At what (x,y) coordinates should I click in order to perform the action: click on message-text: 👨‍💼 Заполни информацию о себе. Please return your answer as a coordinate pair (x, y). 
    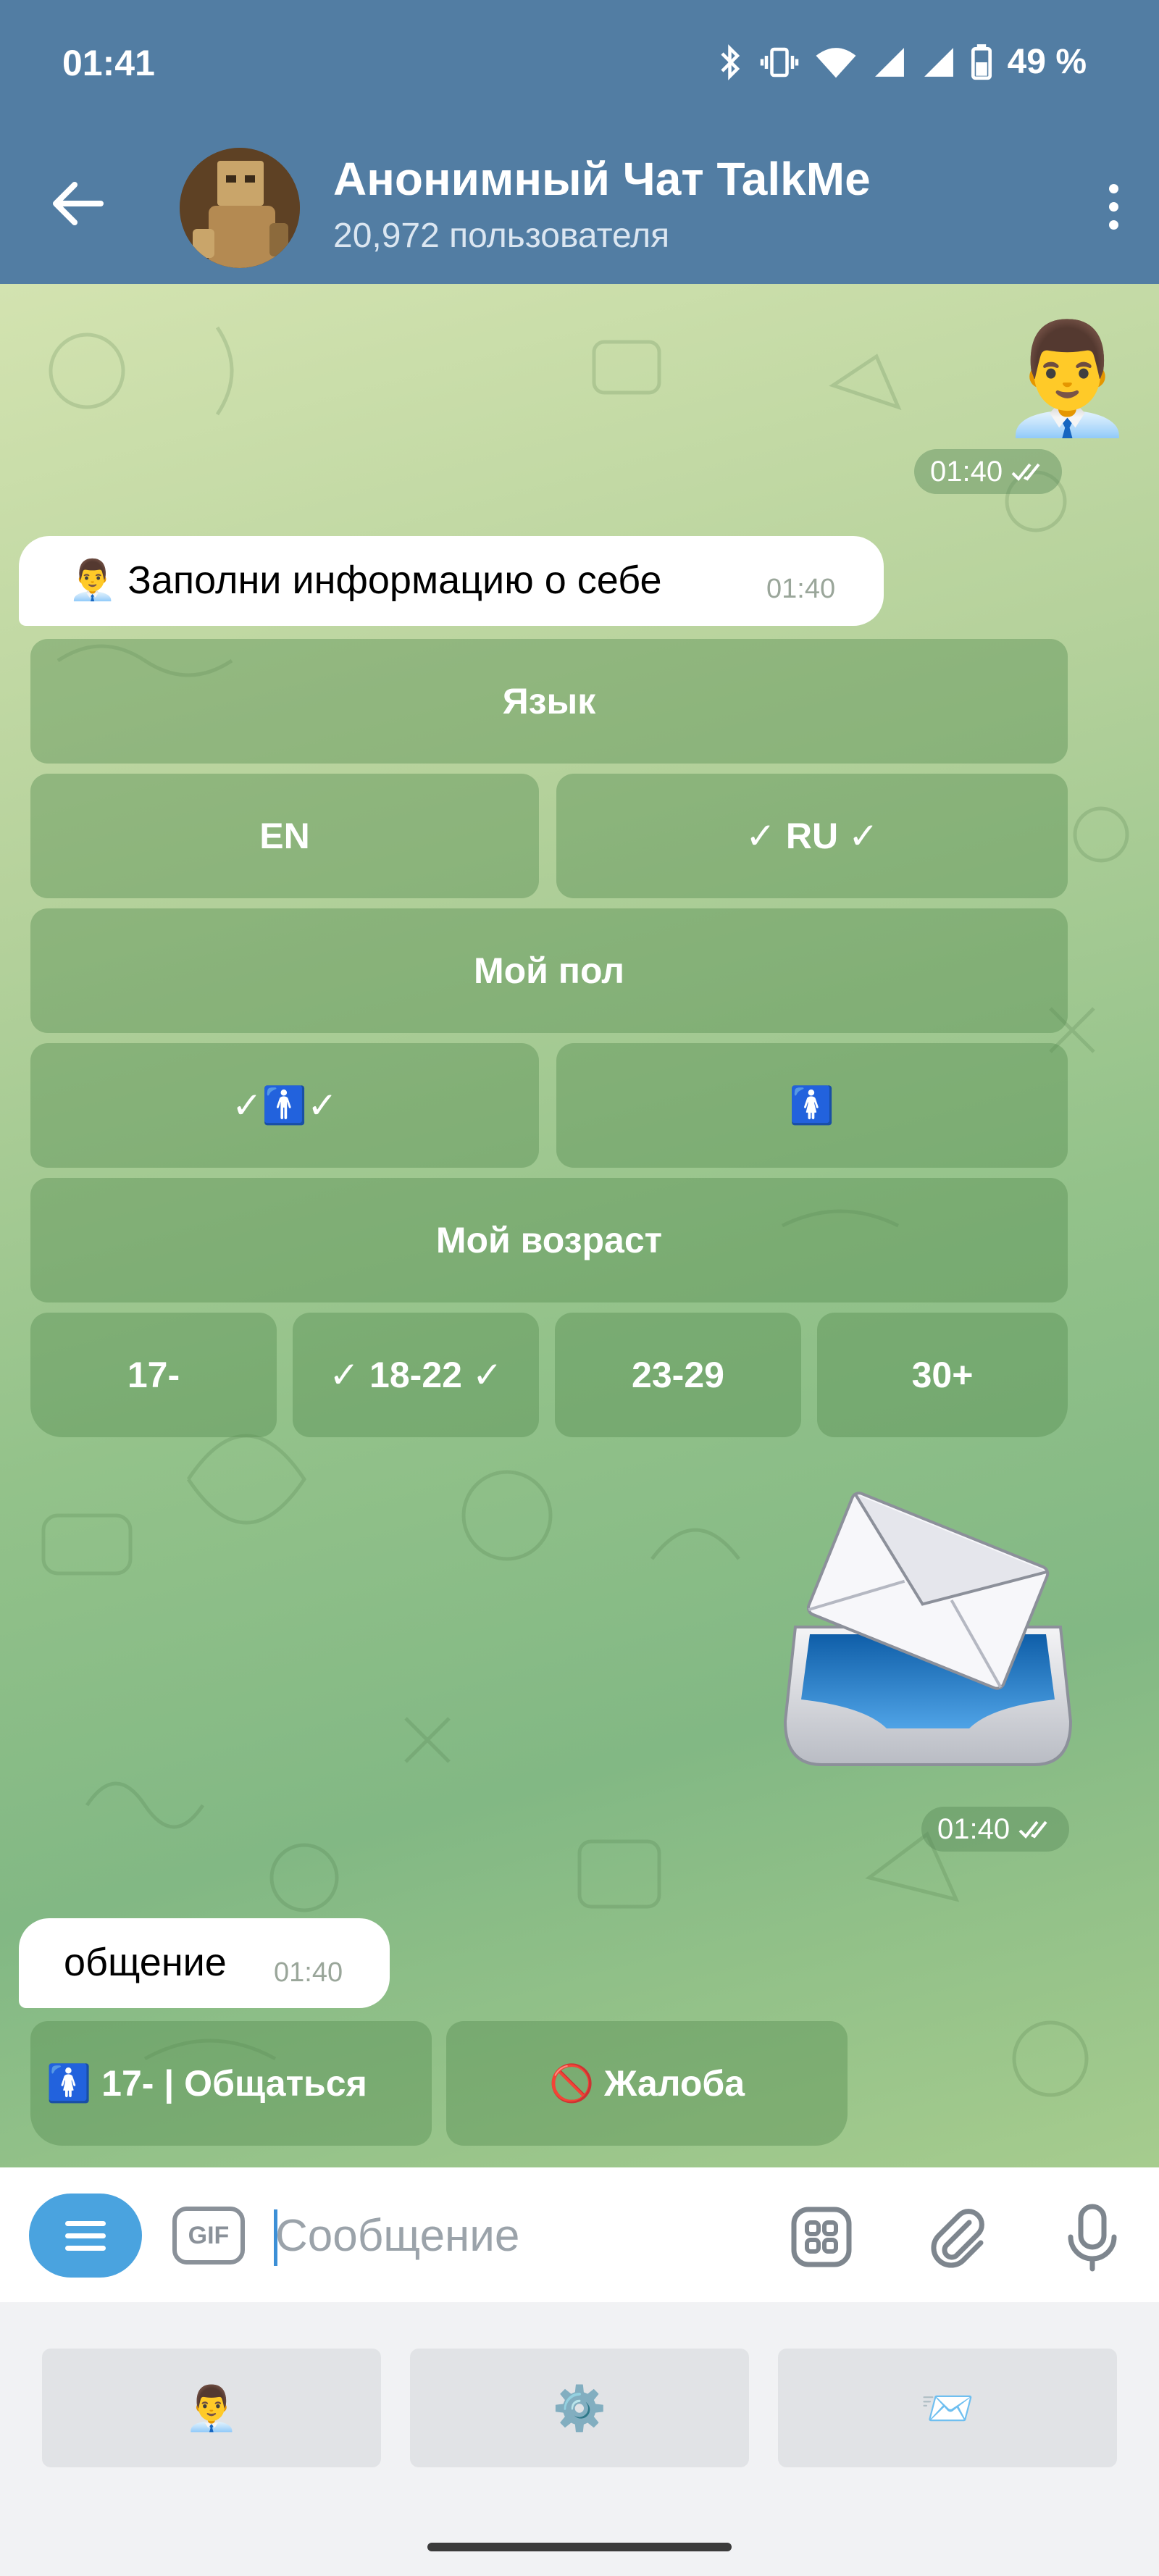
    Looking at the image, I should click on (365, 580).